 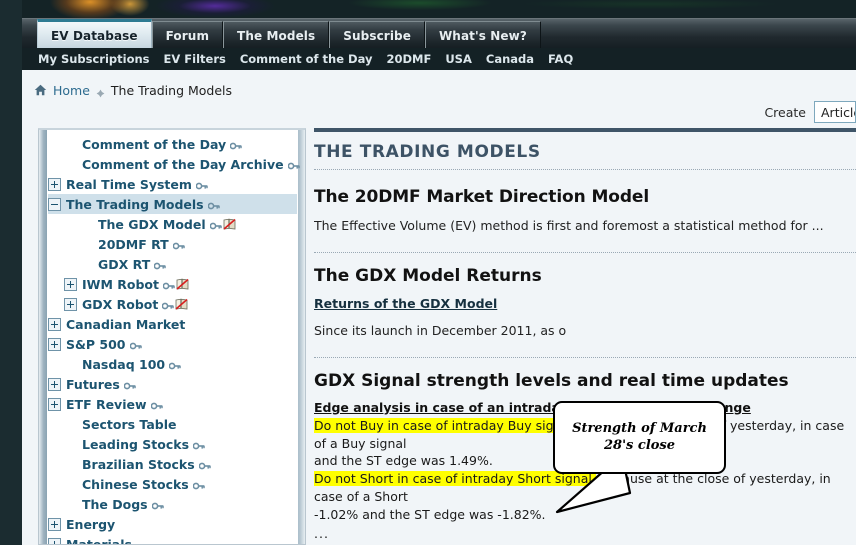 What do you see at coordinates (154, 144) in the screenshot?
I see `sidebar-item-label: Comment of the Day` at bounding box center [154, 144].